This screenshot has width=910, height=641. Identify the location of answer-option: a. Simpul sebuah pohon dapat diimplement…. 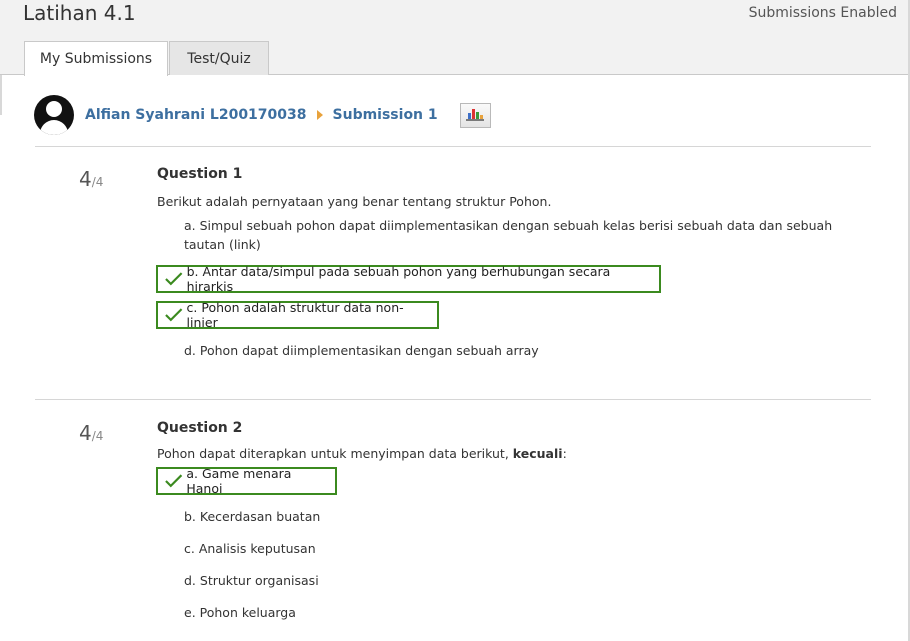
(508, 235).